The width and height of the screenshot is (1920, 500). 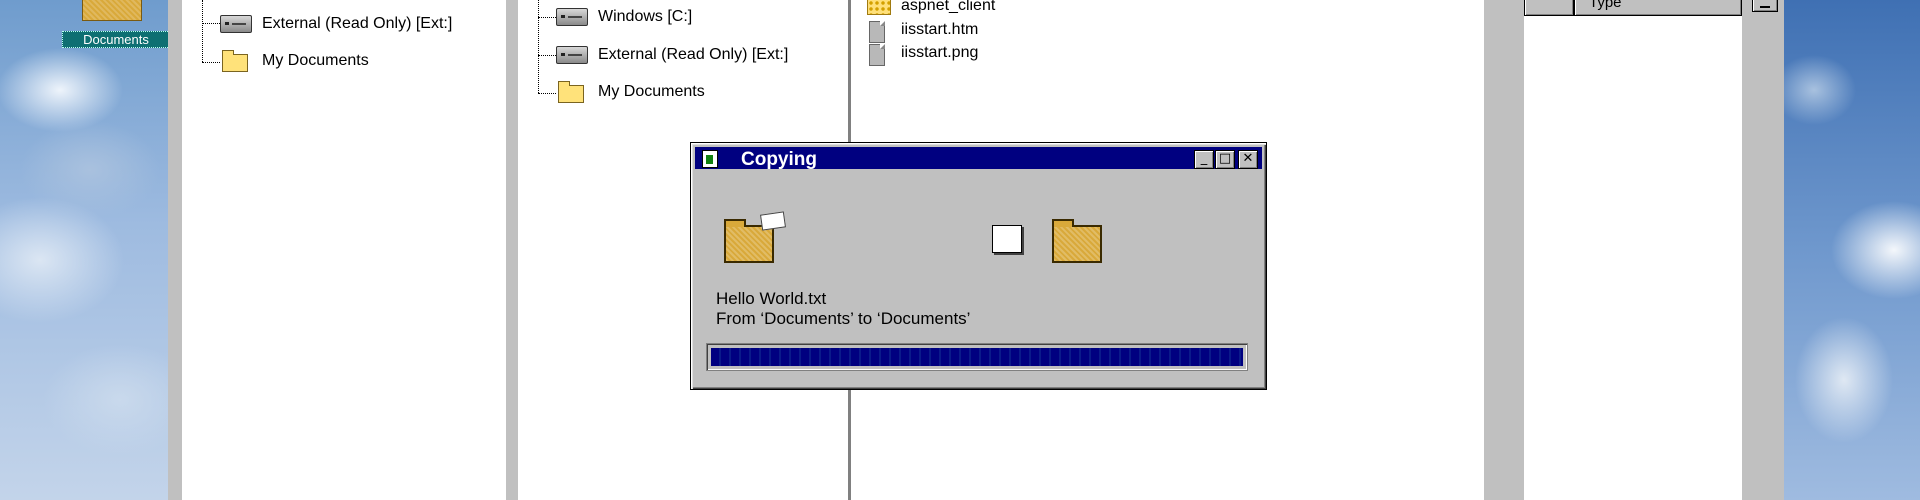 I want to click on destination-folder-icon, so click(x=1077, y=241).